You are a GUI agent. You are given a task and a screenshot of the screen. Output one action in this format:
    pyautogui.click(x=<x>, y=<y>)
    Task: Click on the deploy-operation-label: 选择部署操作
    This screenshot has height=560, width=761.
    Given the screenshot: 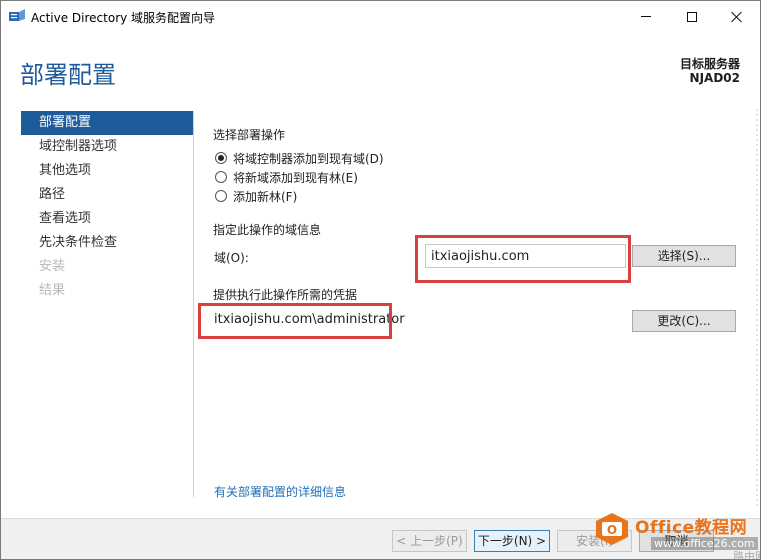 What is the action you would take?
    pyautogui.click(x=249, y=135)
    